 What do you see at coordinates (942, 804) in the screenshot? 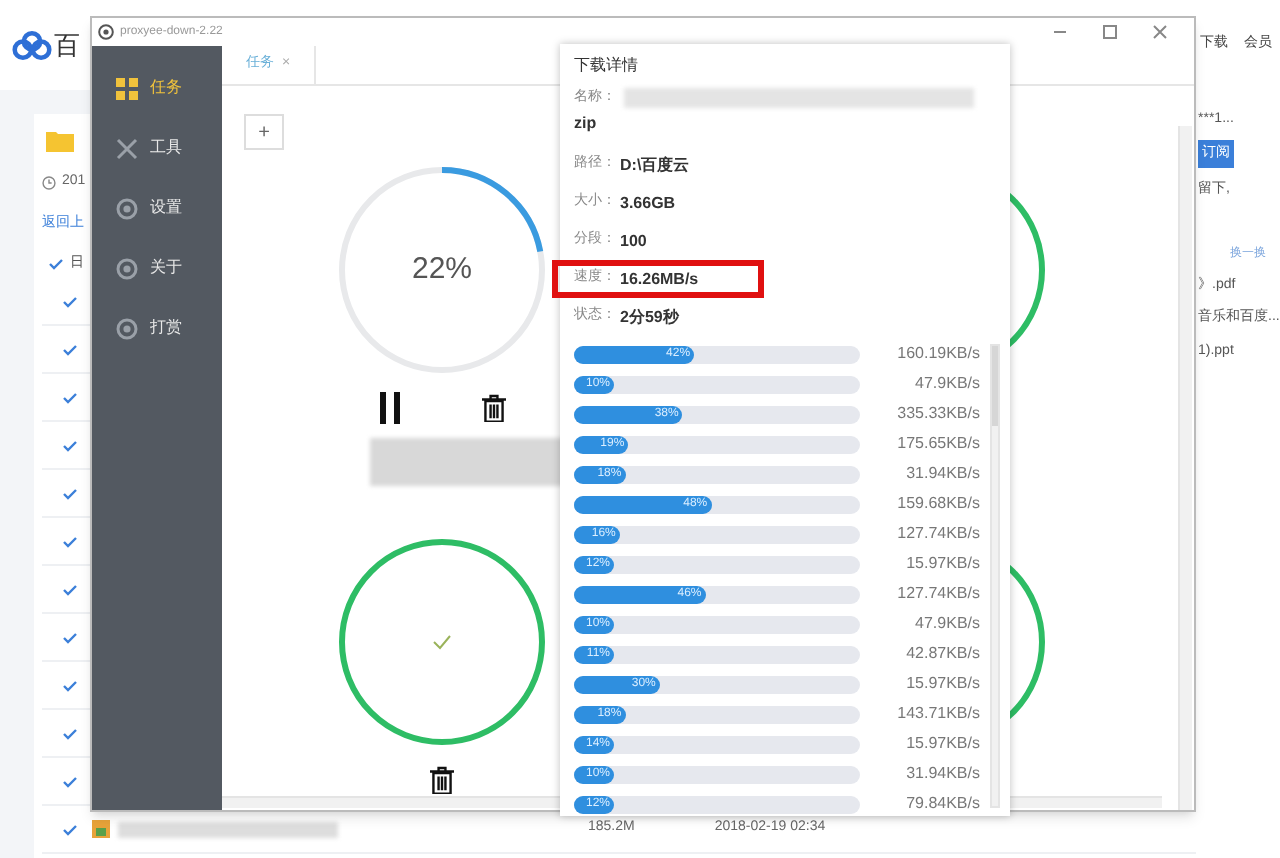
I see `segment-speed: 79.84KB/s` at bounding box center [942, 804].